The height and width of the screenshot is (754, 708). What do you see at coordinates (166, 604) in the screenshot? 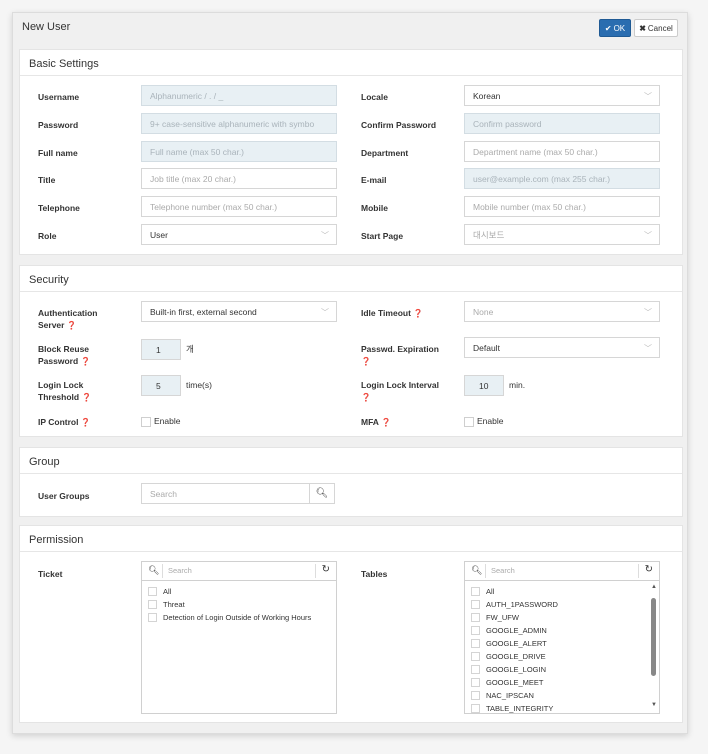
I see `list-item: Threat` at bounding box center [166, 604].